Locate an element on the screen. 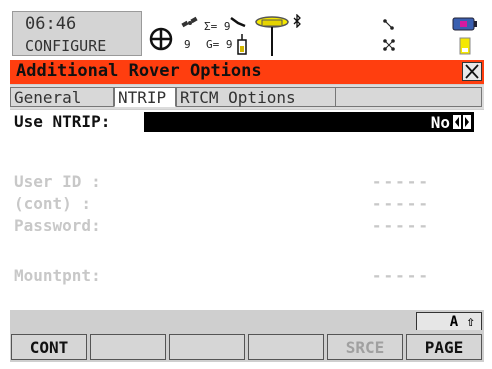 The width and height of the screenshot is (492, 369). tab-ntrip: NTRIP is located at coordinates (145, 97).